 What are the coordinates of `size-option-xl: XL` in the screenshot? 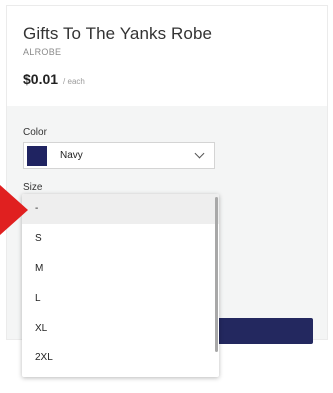 It's located at (120, 328).